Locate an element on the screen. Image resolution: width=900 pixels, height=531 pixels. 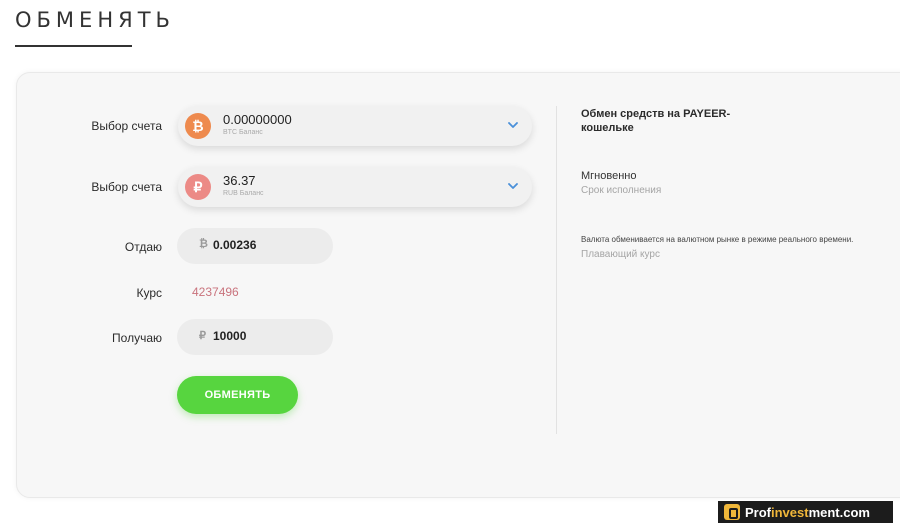
rate-value: 4237496 is located at coordinates (215, 292).